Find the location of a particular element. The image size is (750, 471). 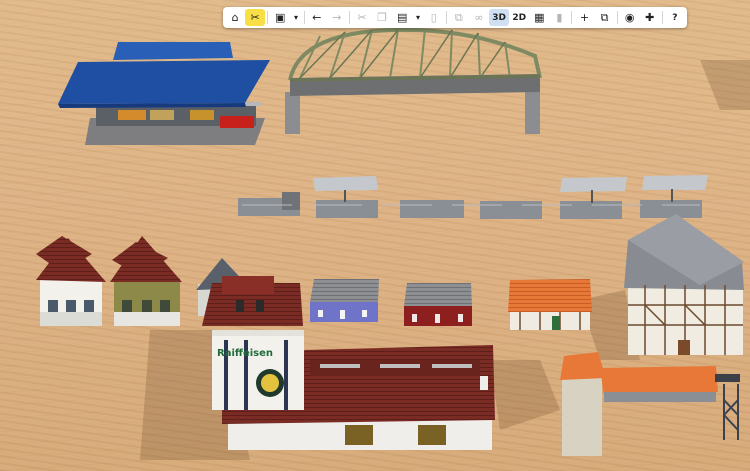

paste-menu-button: ▾ is located at coordinates (418, 17).